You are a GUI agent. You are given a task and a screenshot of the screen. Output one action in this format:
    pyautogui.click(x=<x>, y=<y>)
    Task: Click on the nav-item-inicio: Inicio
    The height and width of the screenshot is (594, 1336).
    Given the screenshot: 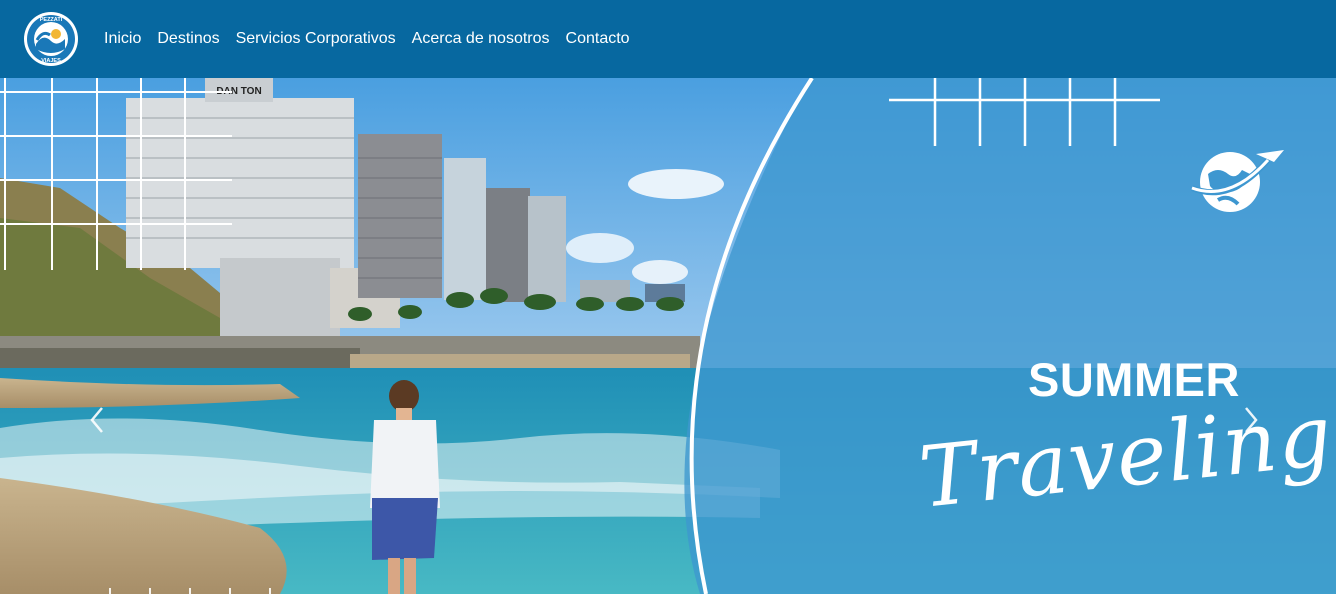 What is the action you would take?
    pyautogui.click(x=122, y=39)
    